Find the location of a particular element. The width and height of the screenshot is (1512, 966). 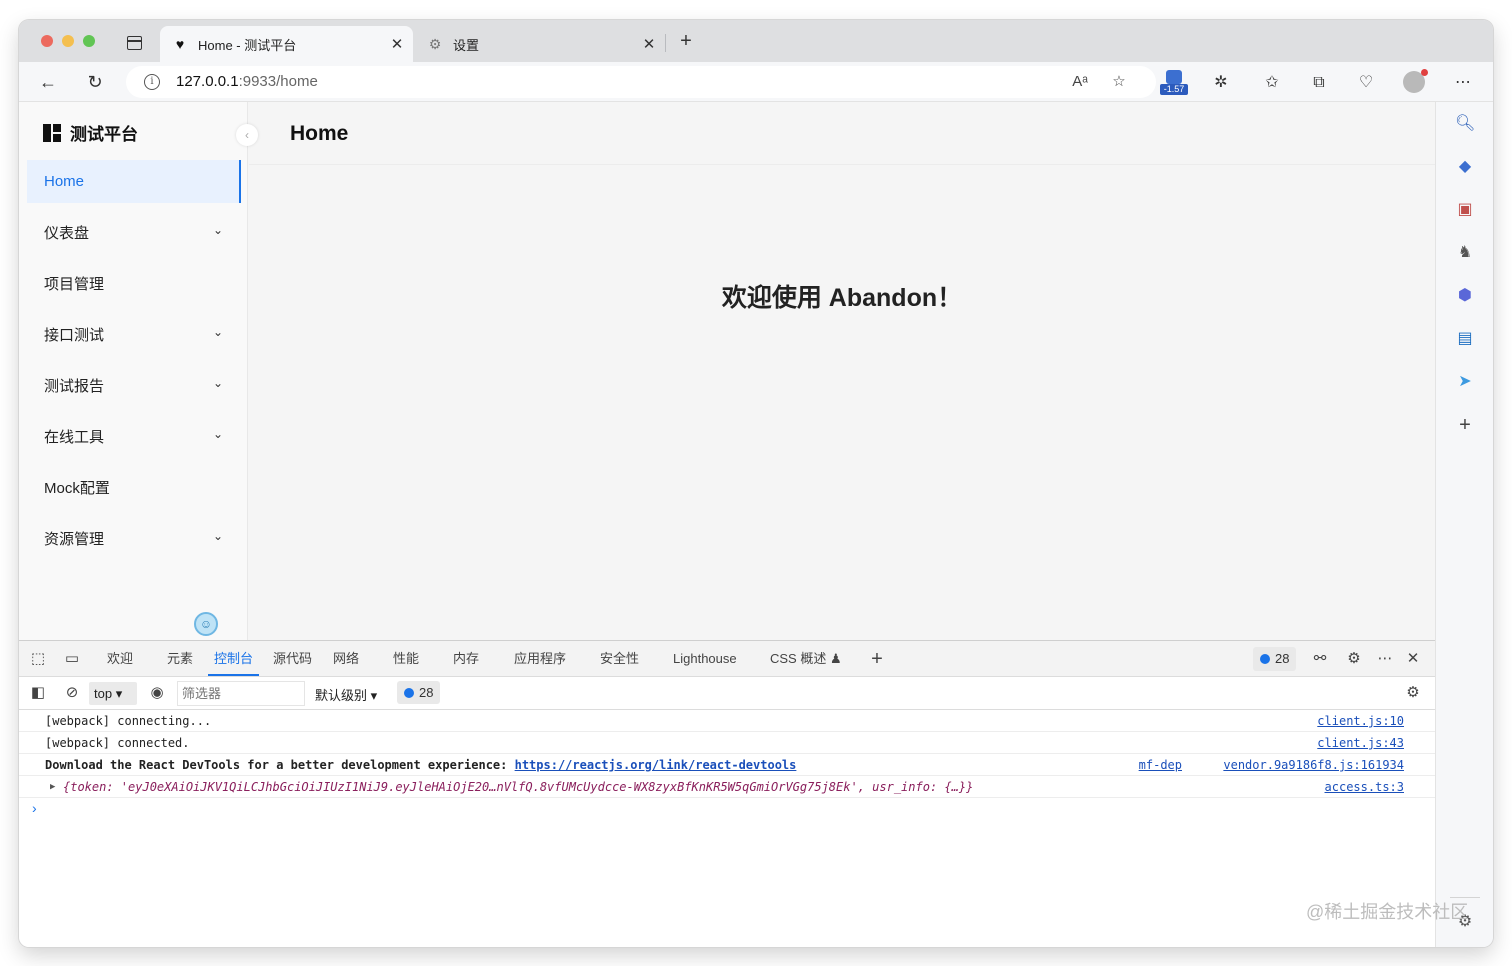

tab-settings: ⚙ 设置 ✕ is located at coordinates (540, 44).